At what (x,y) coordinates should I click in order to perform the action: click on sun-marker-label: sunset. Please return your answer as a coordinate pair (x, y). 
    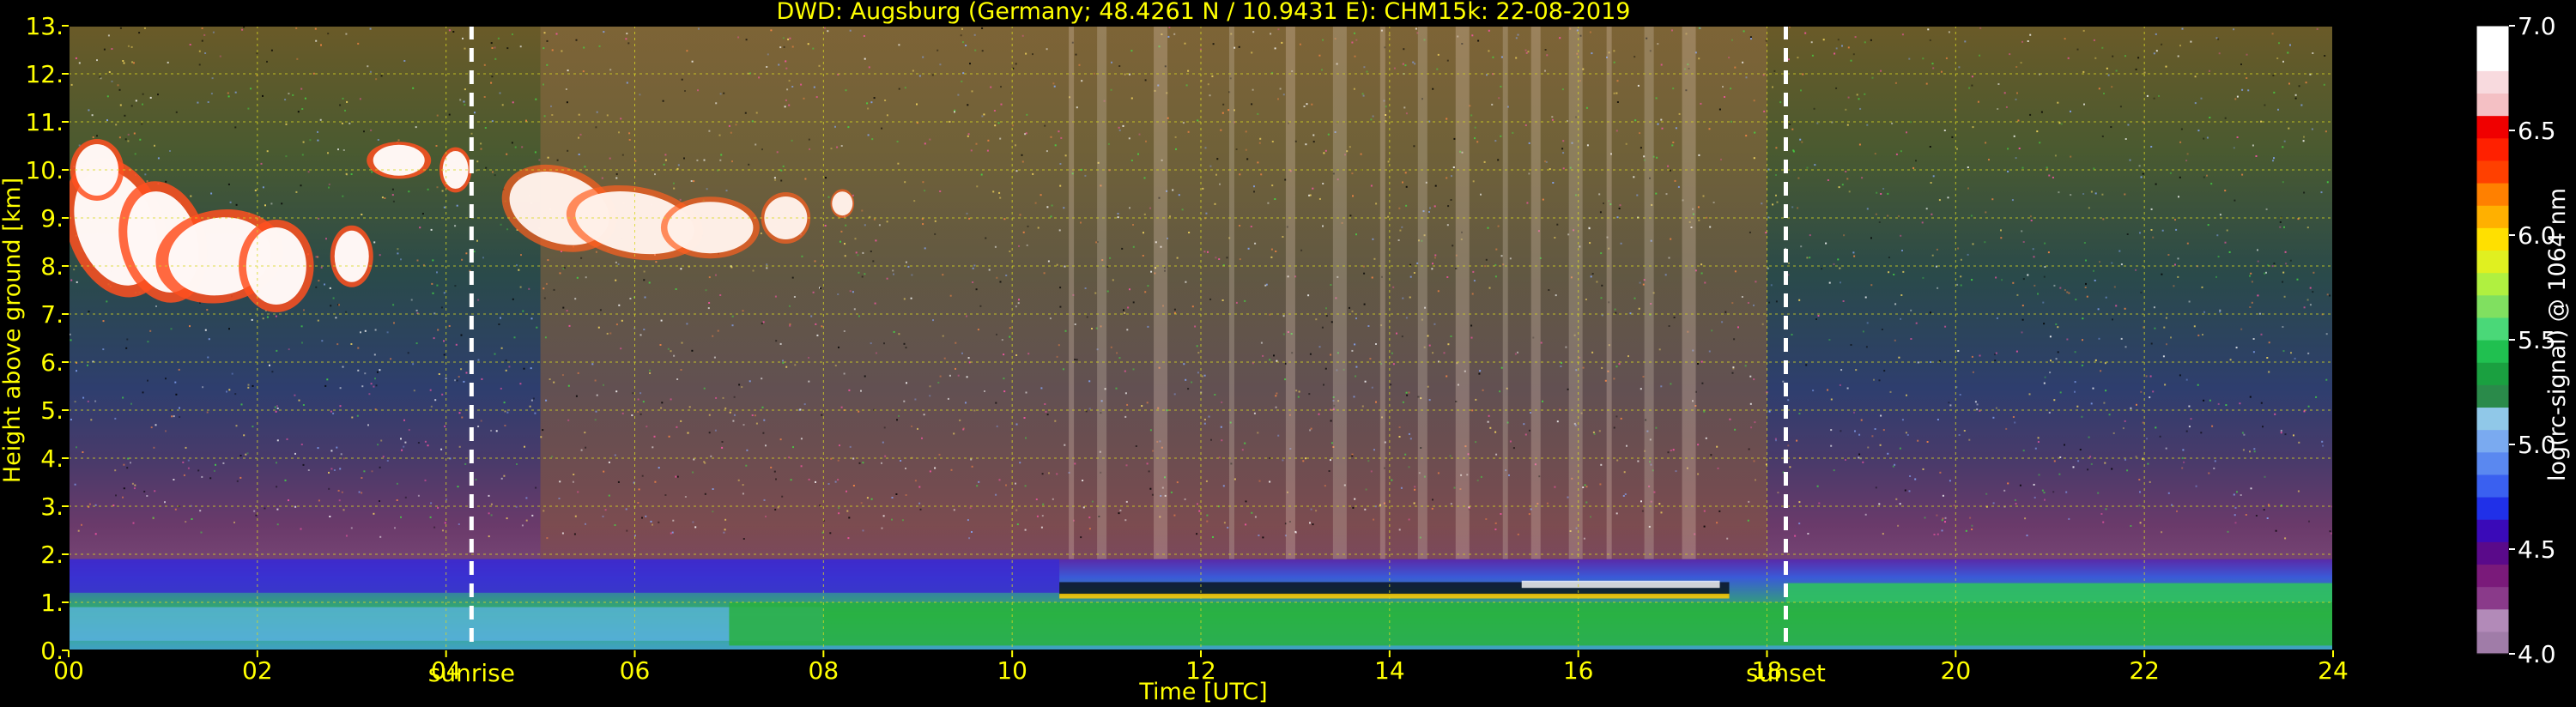
    Looking at the image, I should click on (1786, 673).